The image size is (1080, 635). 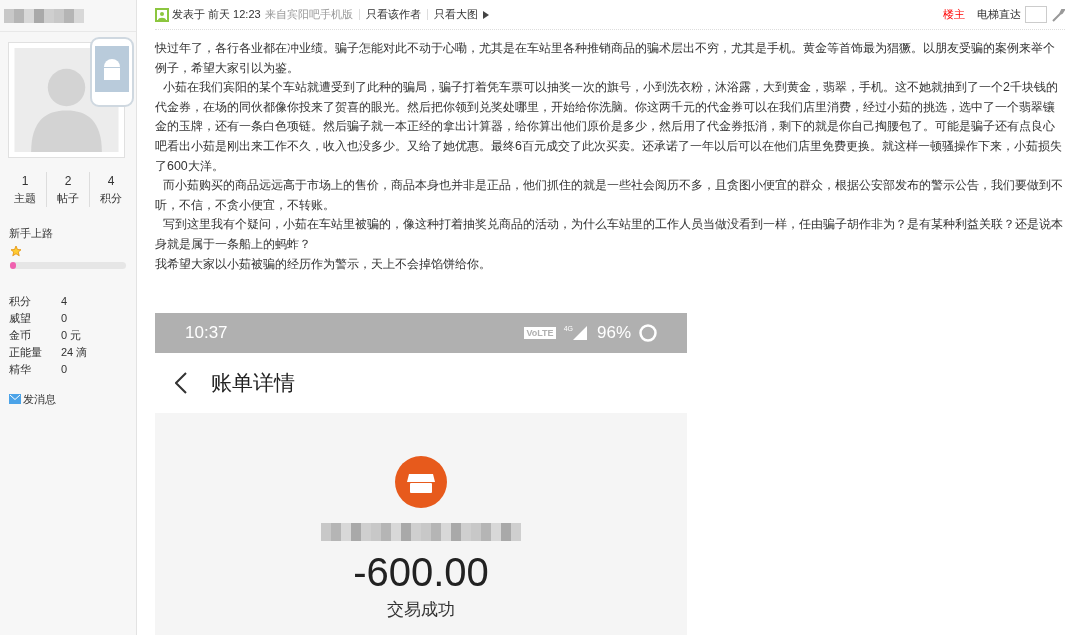 I want to click on post-source: 来自宾阳吧手机版, so click(x=308, y=15).